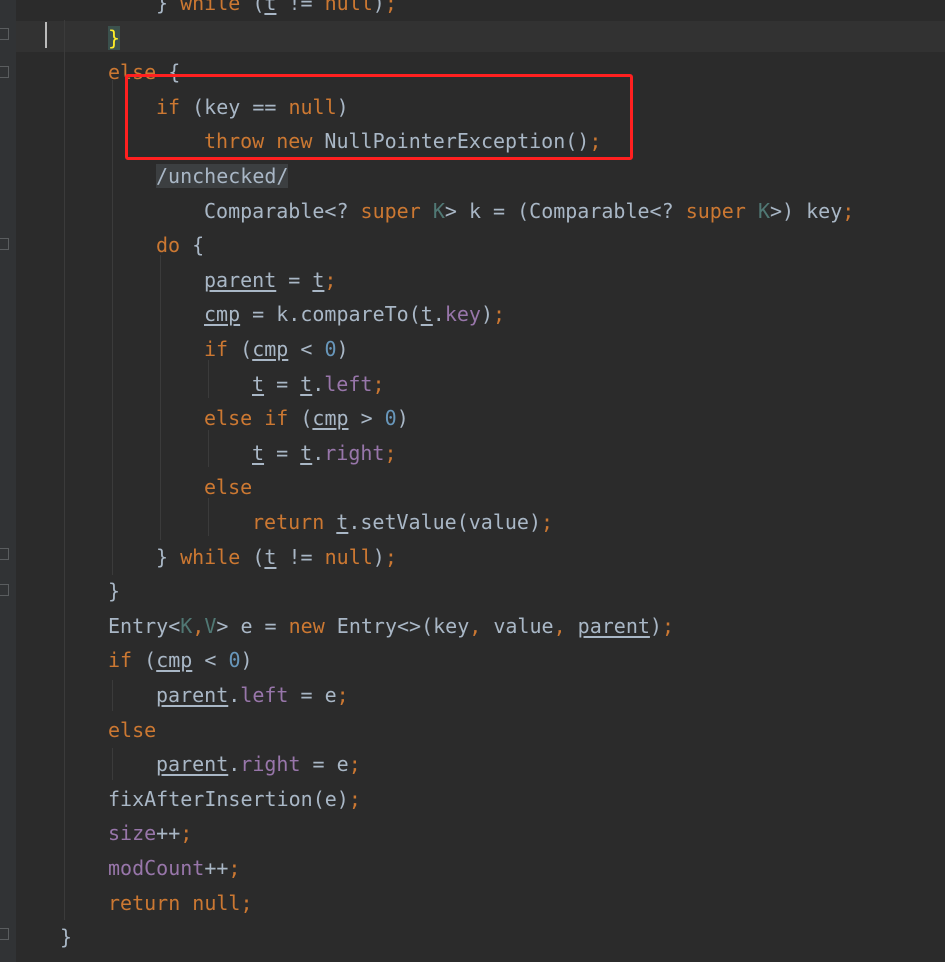 The height and width of the screenshot is (962, 945). What do you see at coordinates (330, 314) in the screenshot?
I see `code-token: = k.compareTo(` at bounding box center [330, 314].